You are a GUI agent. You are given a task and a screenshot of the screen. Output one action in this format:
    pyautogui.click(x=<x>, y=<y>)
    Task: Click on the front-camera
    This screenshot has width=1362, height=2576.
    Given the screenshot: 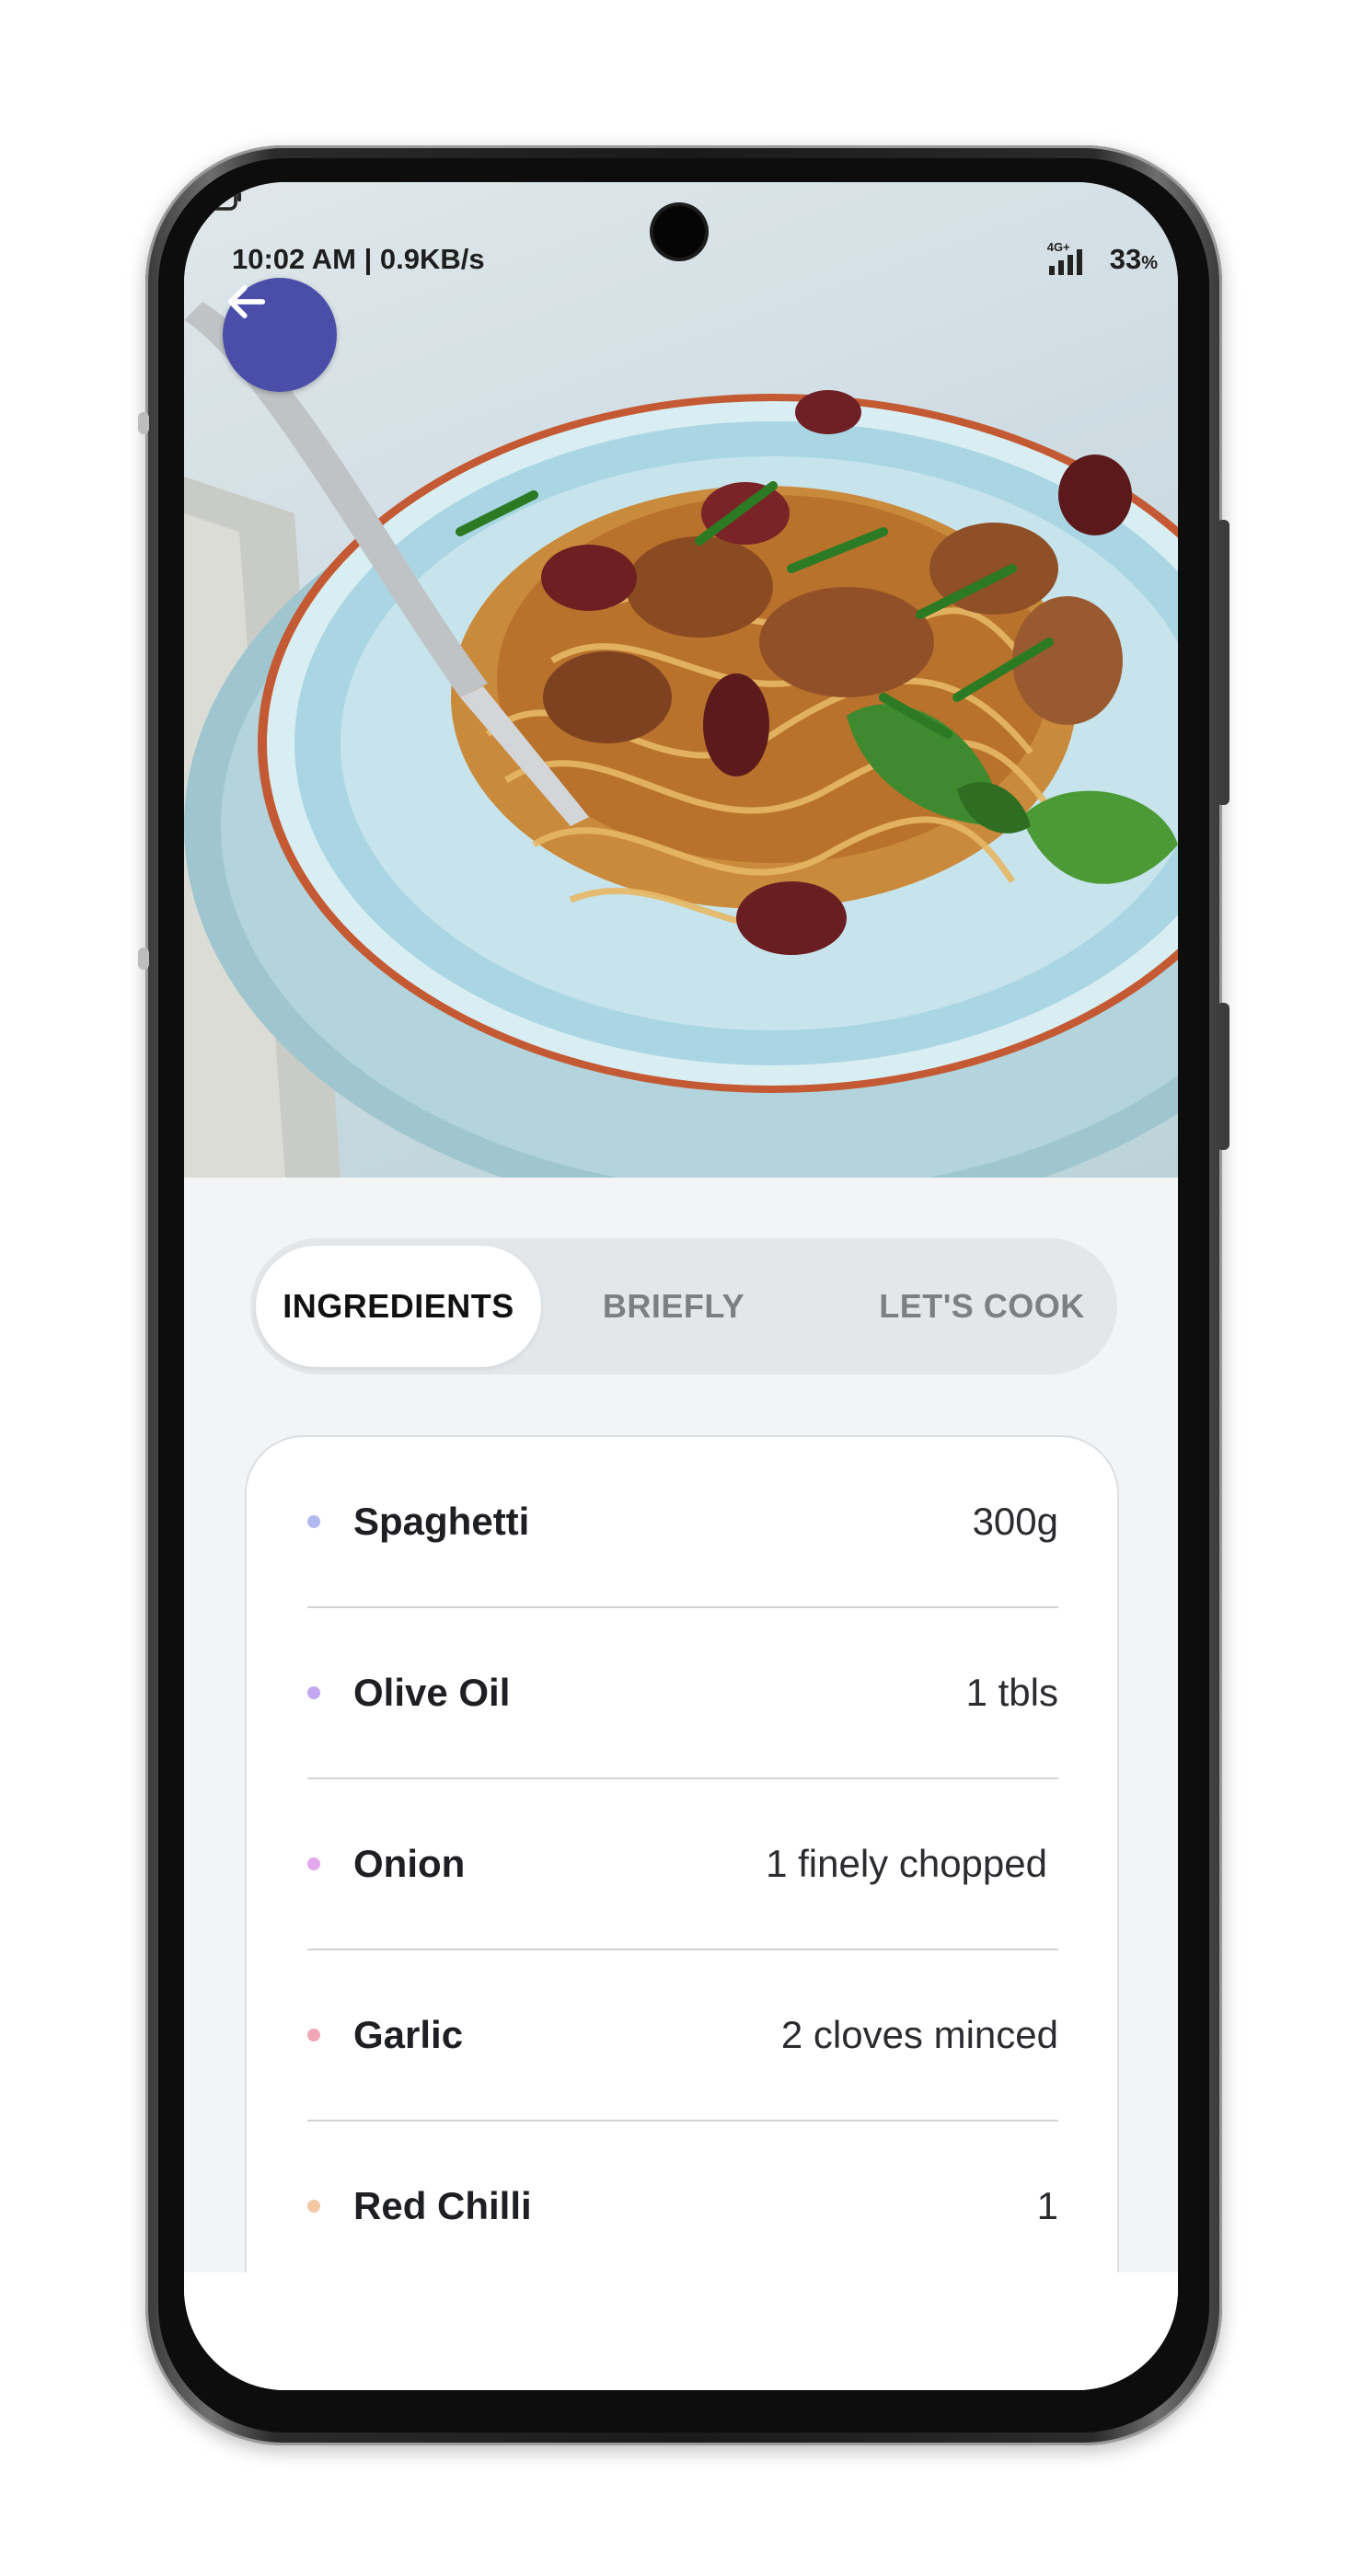 What is the action you would take?
    pyautogui.click(x=679, y=232)
    